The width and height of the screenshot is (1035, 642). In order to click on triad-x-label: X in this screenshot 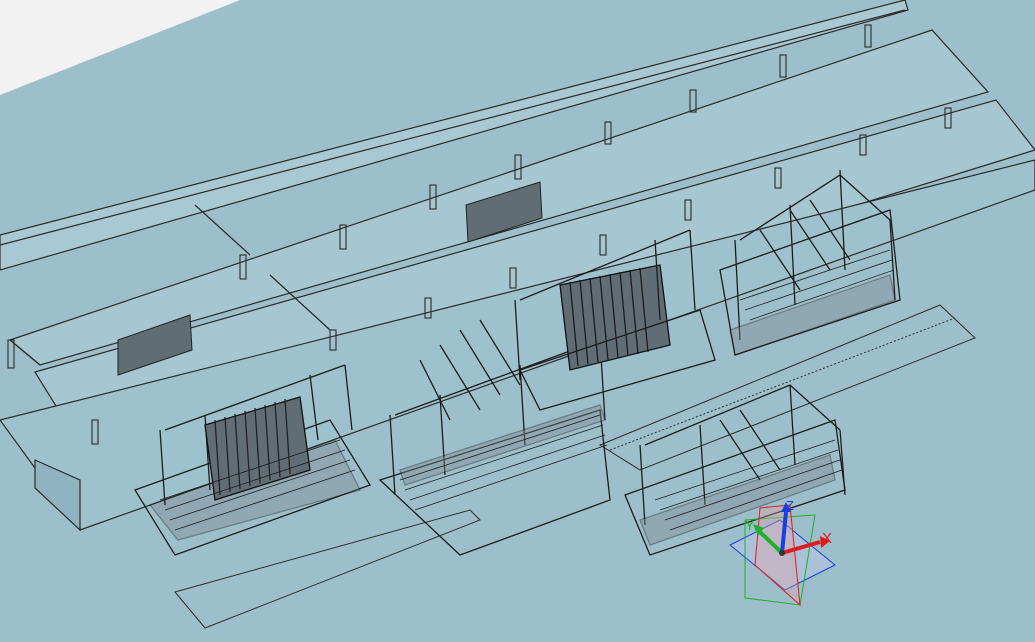, I will do `click(827, 538)`.